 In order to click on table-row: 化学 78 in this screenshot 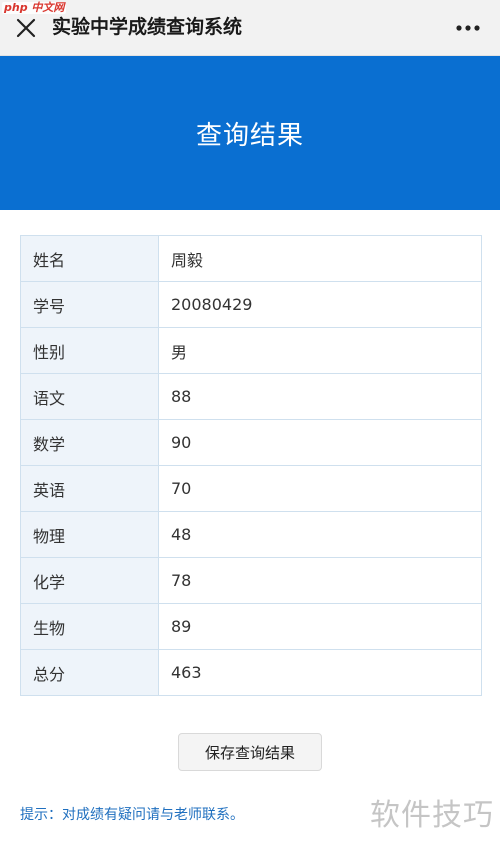, I will do `click(251, 580)`.